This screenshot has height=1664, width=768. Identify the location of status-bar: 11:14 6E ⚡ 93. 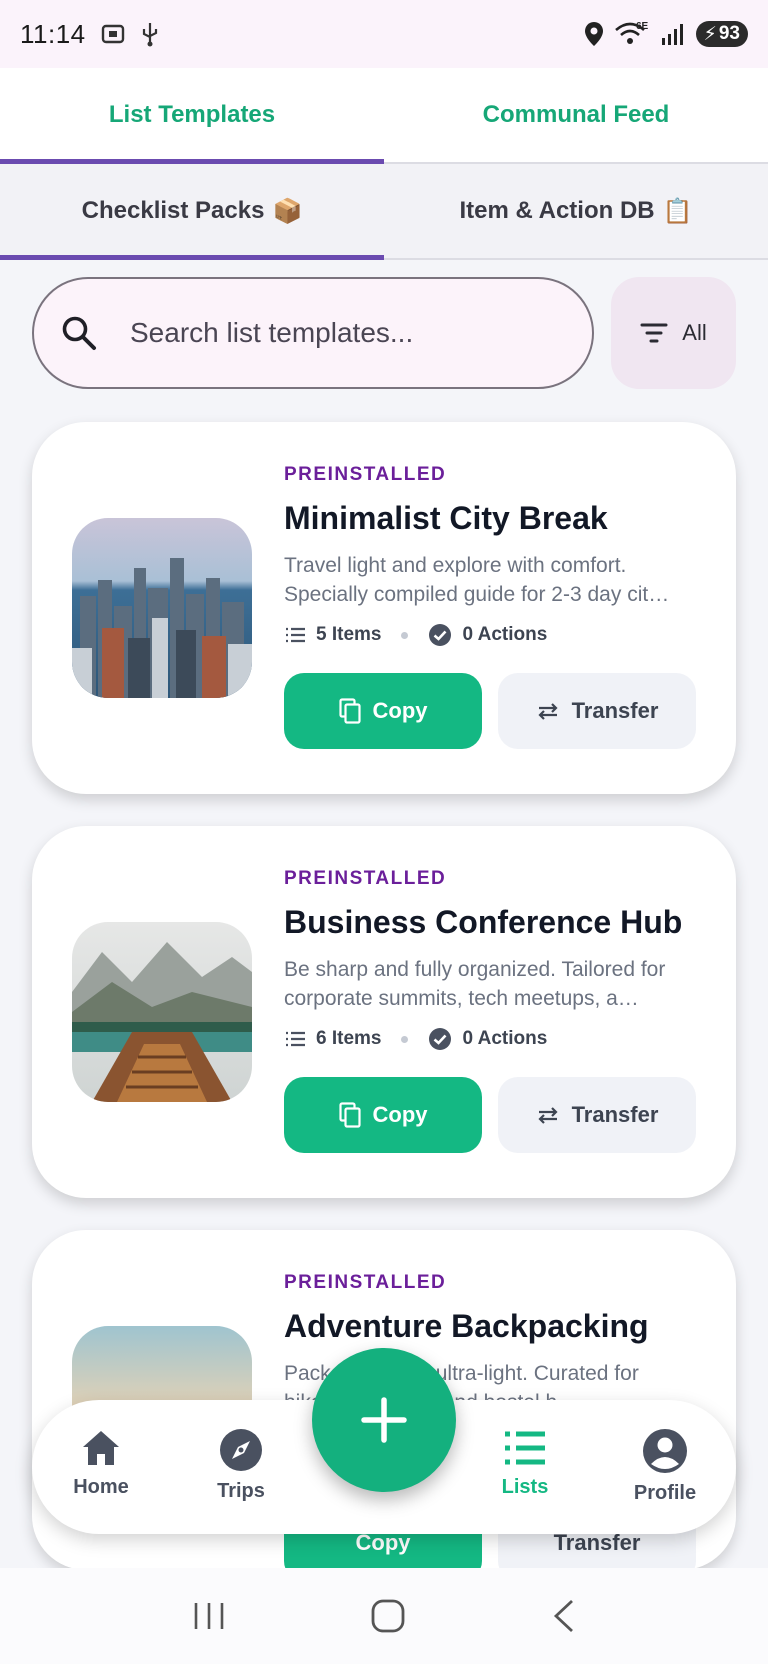
(384, 34).